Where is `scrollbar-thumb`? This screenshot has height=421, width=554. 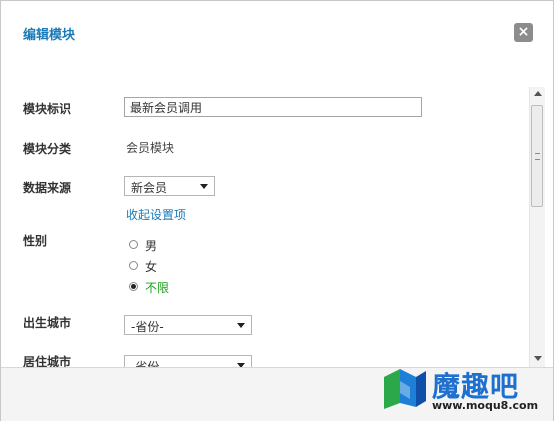 scrollbar-thumb is located at coordinates (537, 156).